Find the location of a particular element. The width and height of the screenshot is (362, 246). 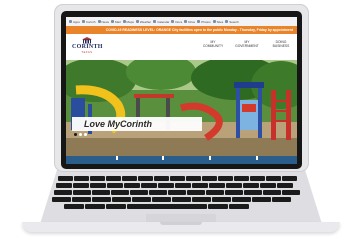

bookmark-item: Drive is located at coordinates (189, 22).